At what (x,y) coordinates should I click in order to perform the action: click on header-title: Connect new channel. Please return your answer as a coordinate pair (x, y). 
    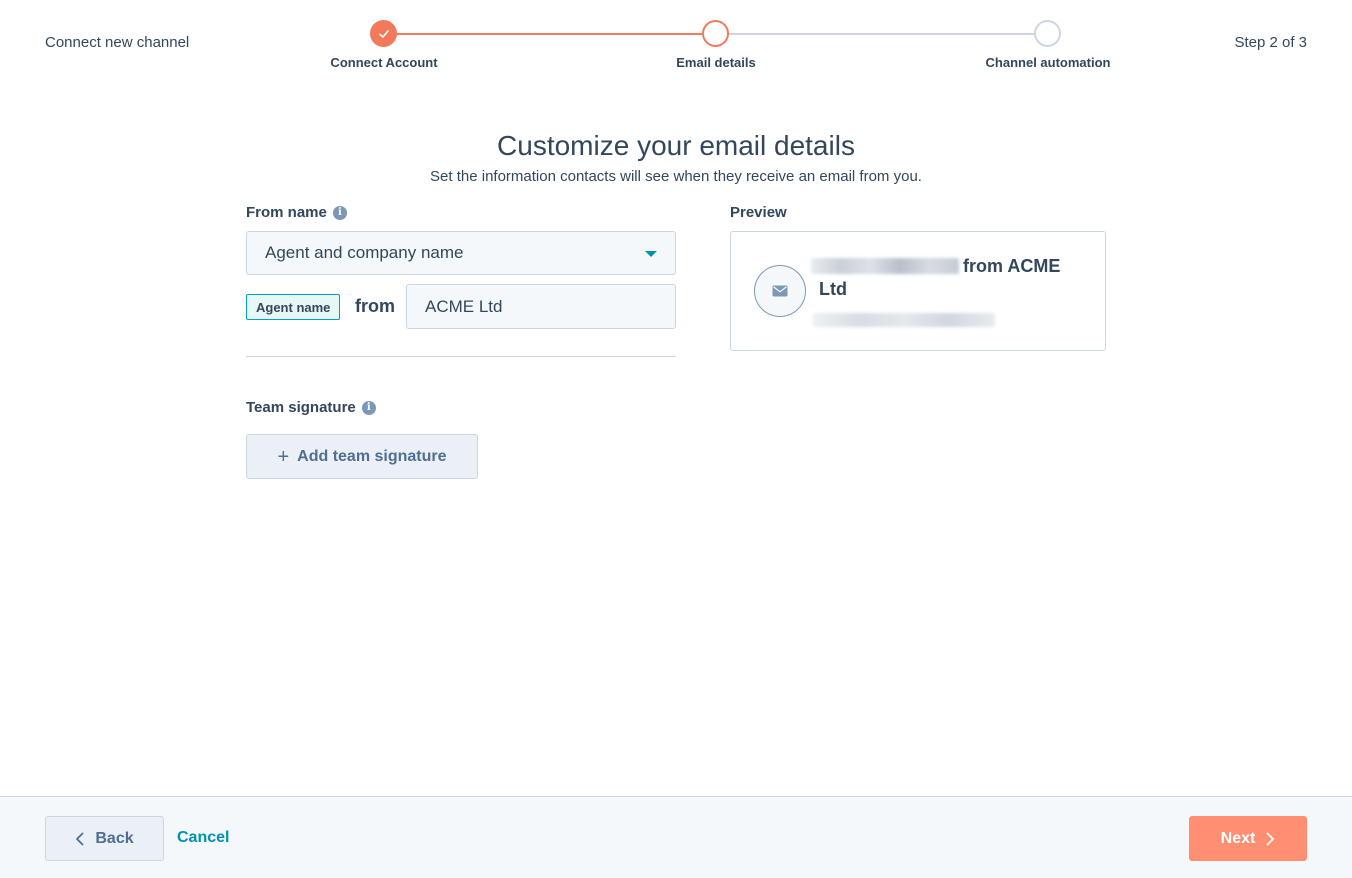
    Looking at the image, I should click on (117, 42).